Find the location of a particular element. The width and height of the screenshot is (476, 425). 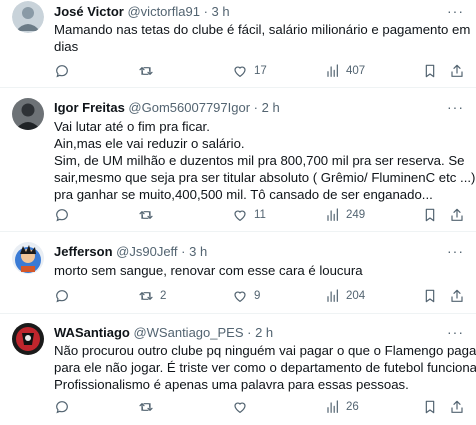

display-name: Jefferson is located at coordinates (83, 251).